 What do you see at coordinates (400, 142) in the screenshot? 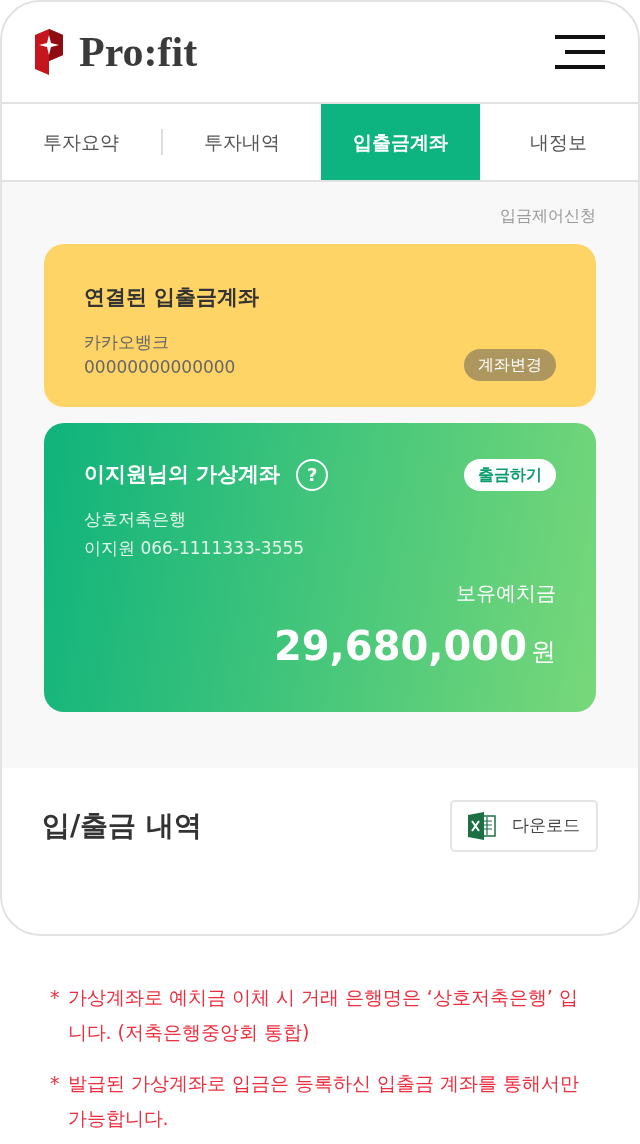
I see `tab: 입출금계좌` at bounding box center [400, 142].